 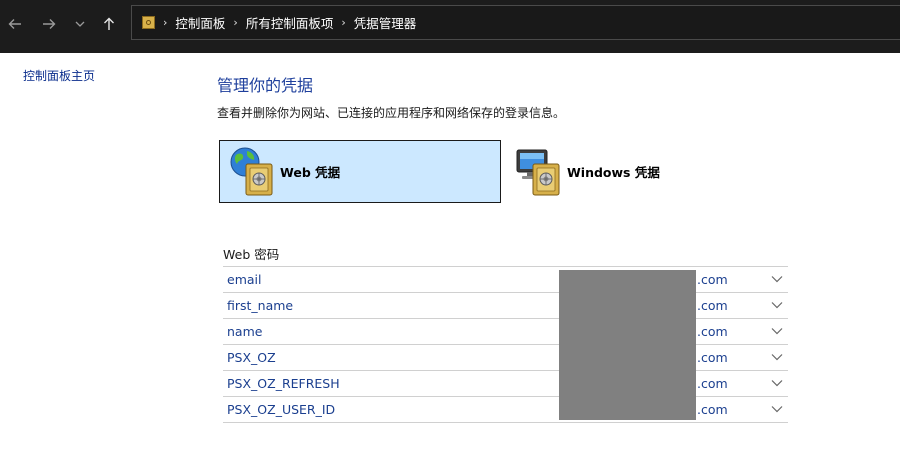 What do you see at coordinates (251, 254) in the screenshot?
I see `web-passwords-heading: Web 密码` at bounding box center [251, 254].